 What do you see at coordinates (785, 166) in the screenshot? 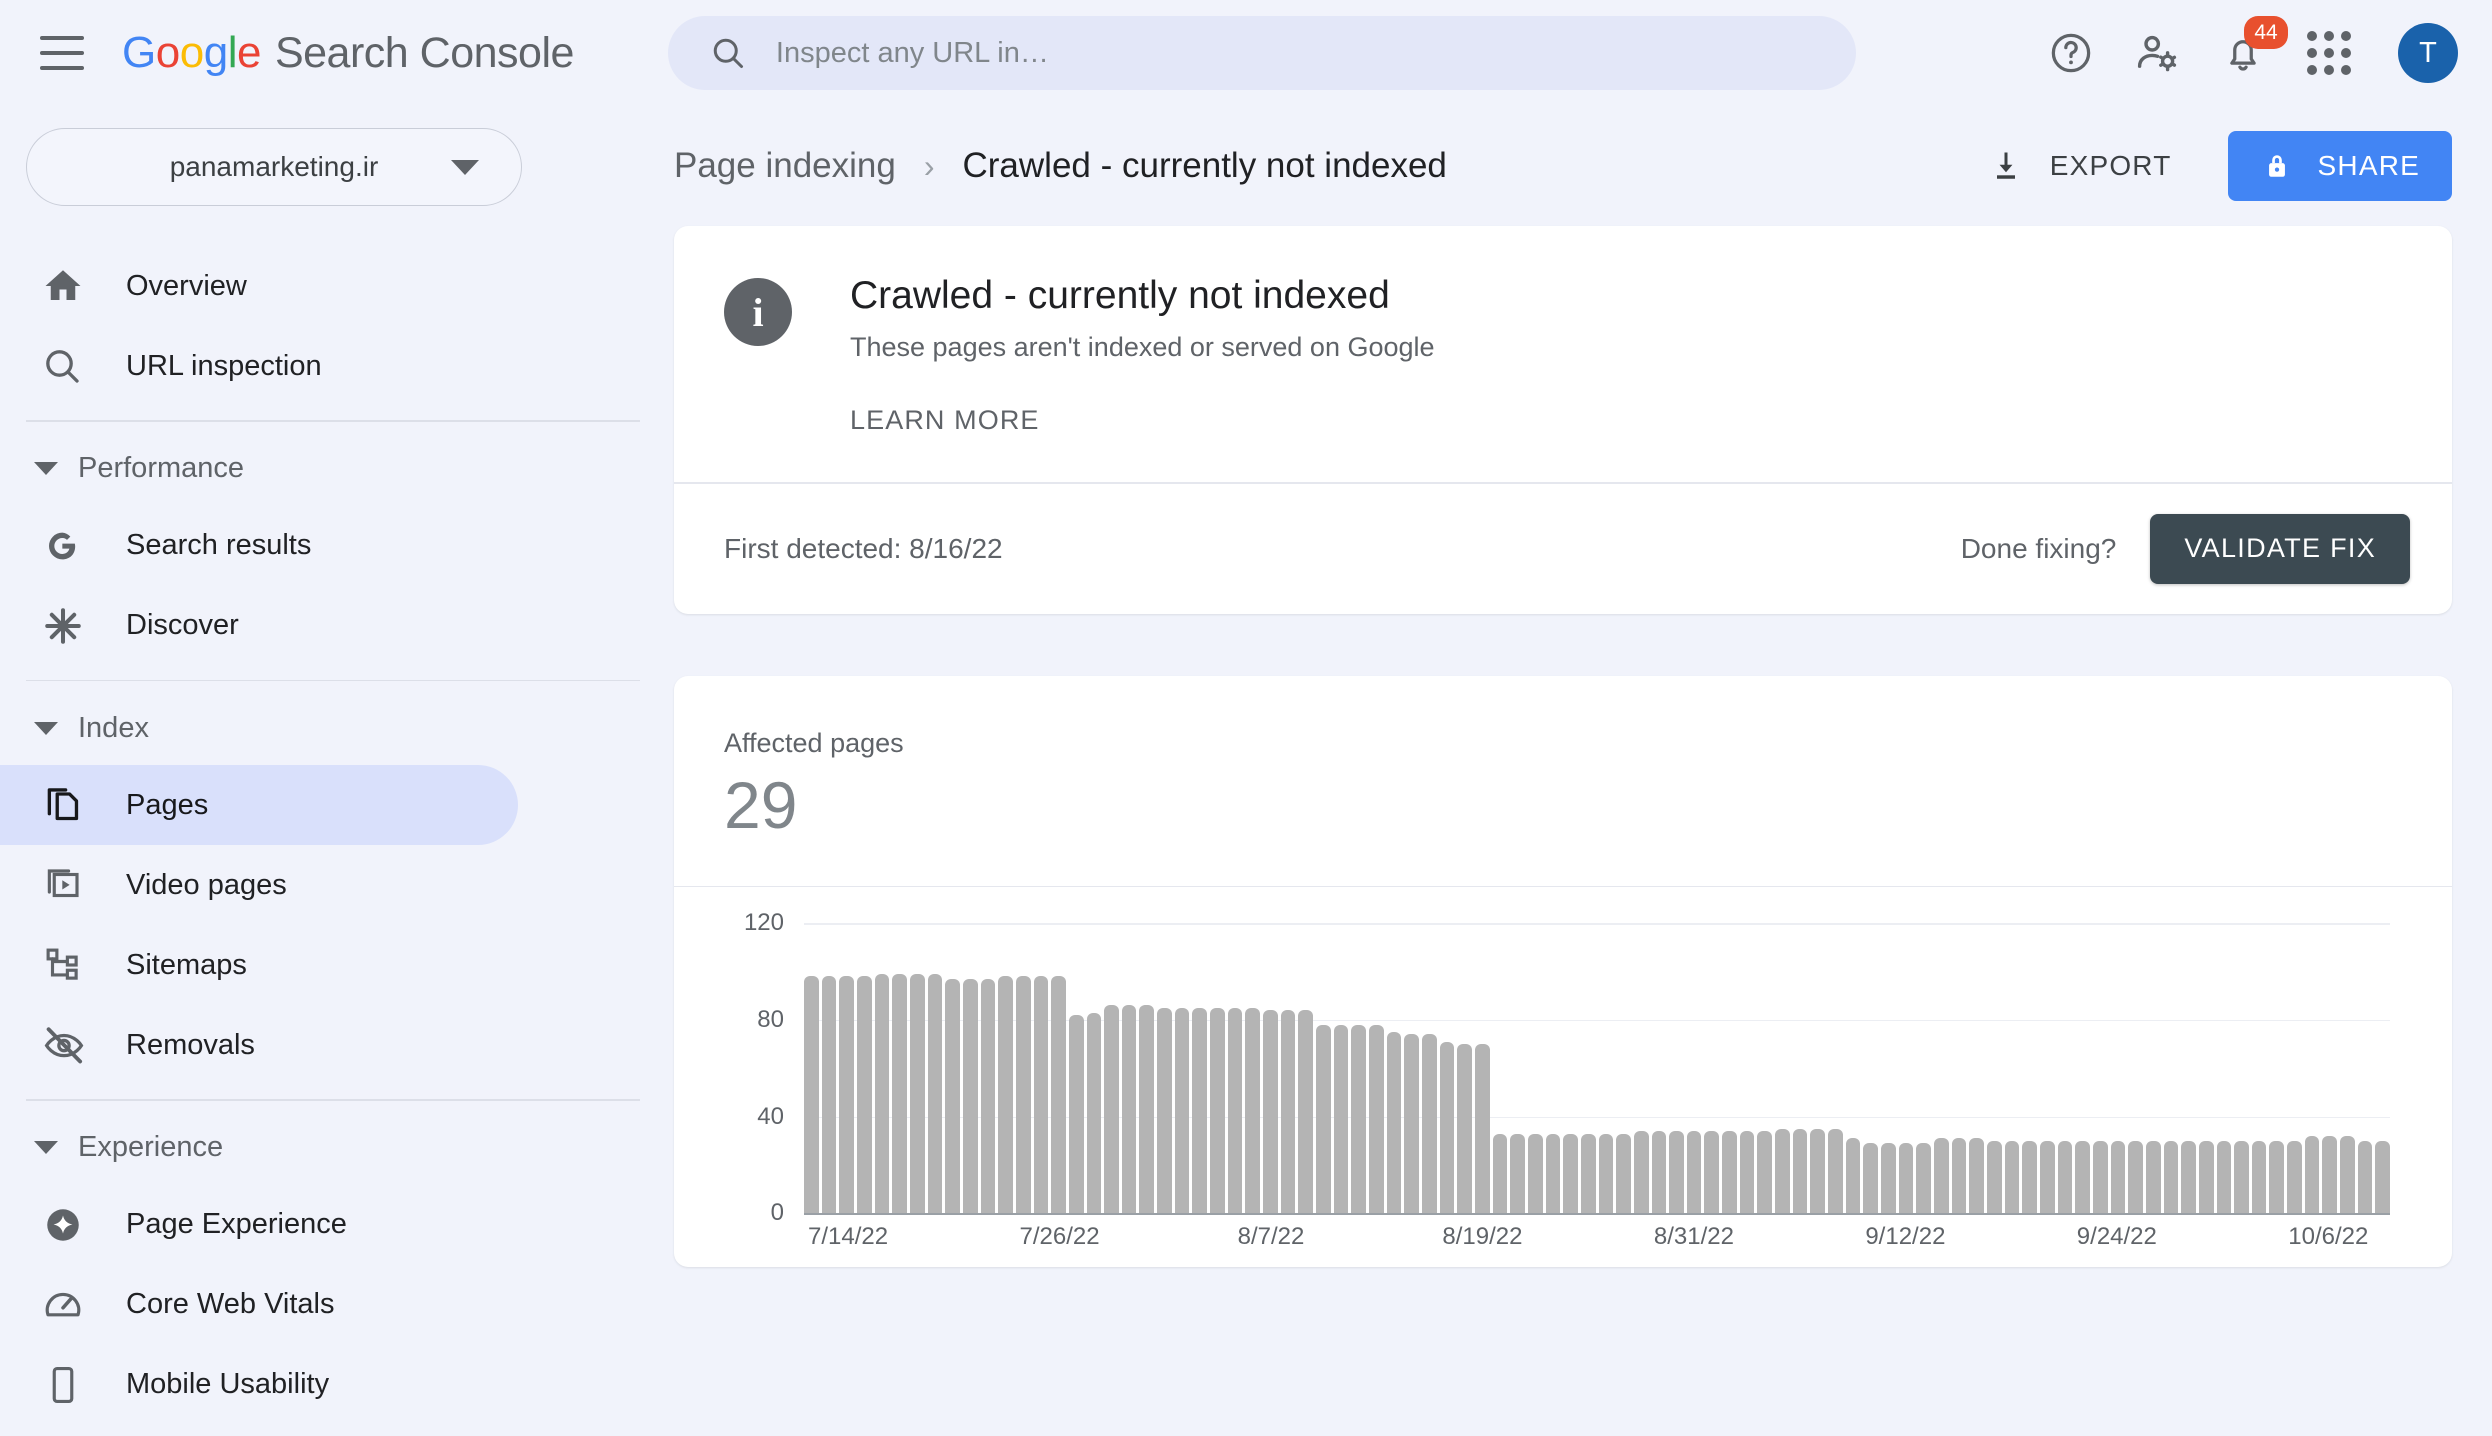
I see `breadcrumb-parent: Page indexing` at bounding box center [785, 166].